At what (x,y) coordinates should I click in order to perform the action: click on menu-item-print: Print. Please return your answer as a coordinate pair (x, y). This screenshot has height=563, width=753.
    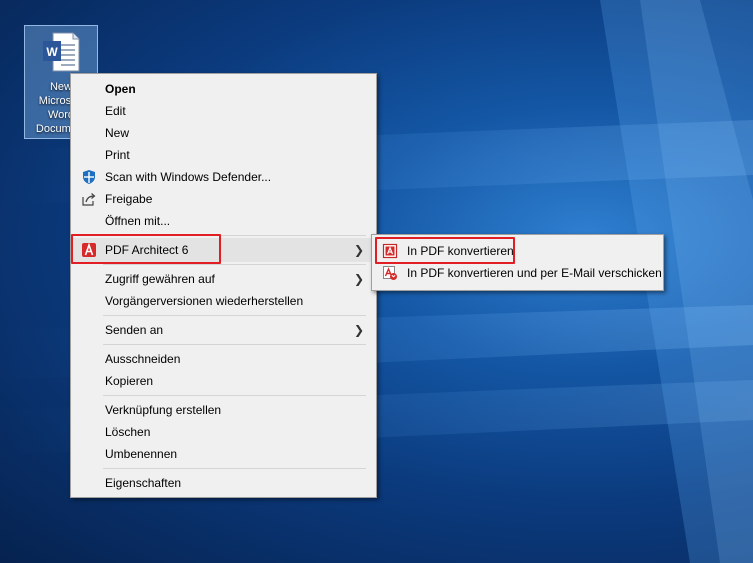
    Looking at the image, I should click on (223, 155).